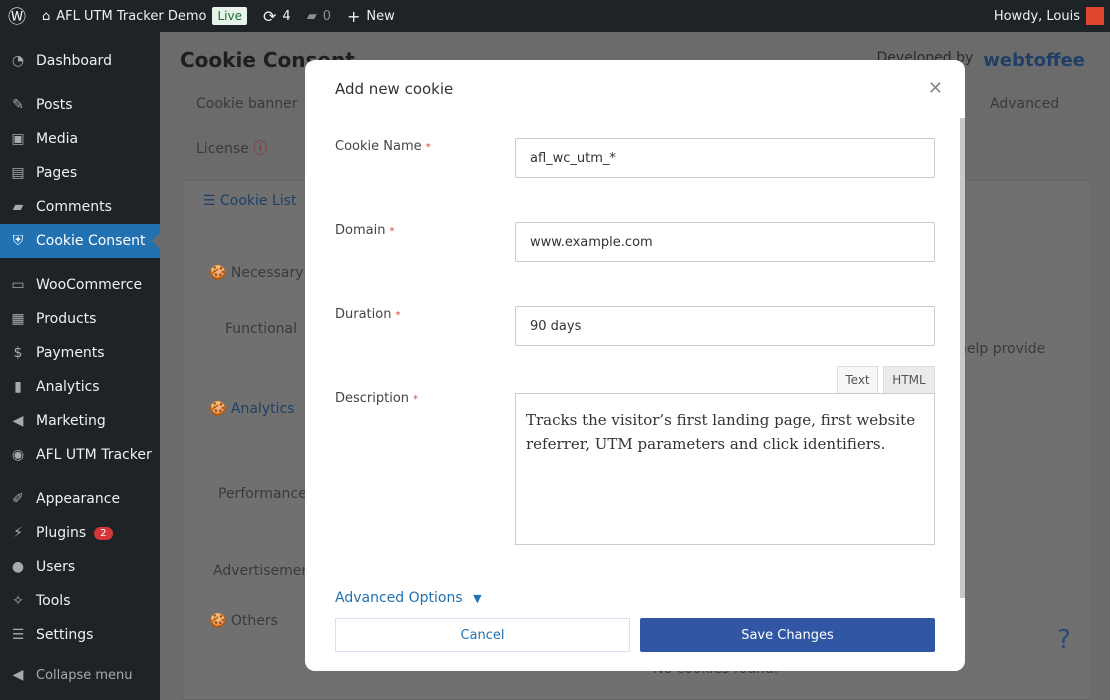  I want to click on sidebar-item-tools: ✧ Tools, so click(80, 601).